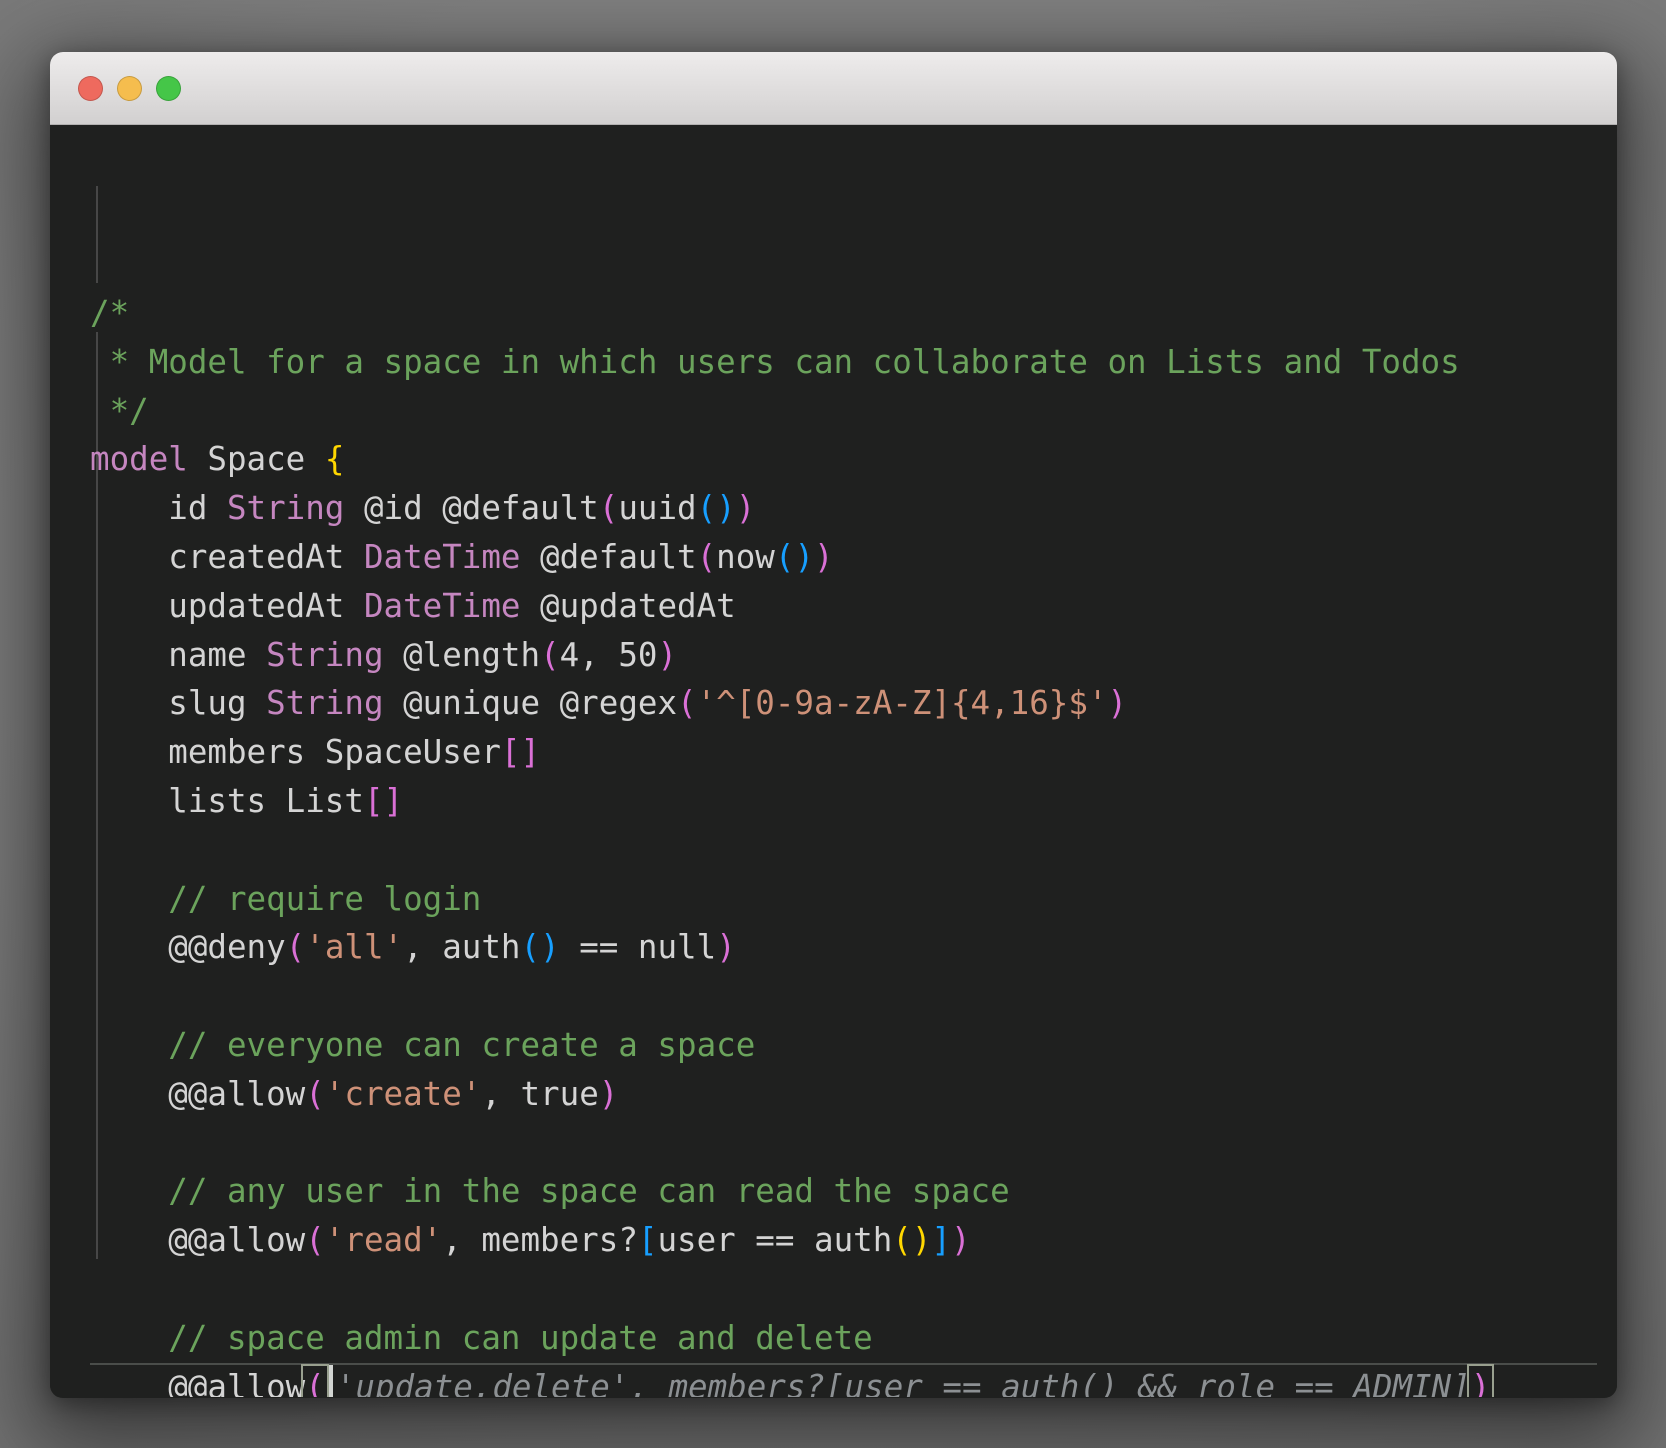 This screenshot has height=1448, width=1666. What do you see at coordinates (843, 557) in the screenshot?
I see `code-line: createdAt DateTime @default(now())` at bounding box center [843, 557].